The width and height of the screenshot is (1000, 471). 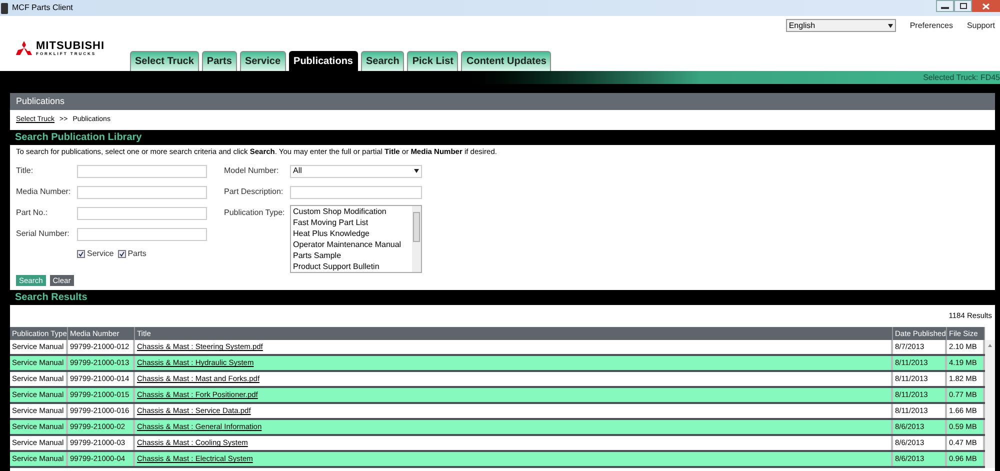 I want to click on close-icon, so click(x=986, y=6).